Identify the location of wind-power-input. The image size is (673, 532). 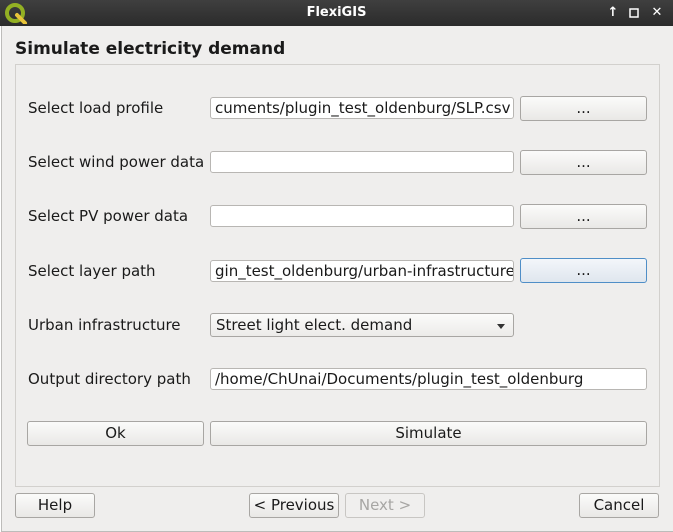
(362, 162).